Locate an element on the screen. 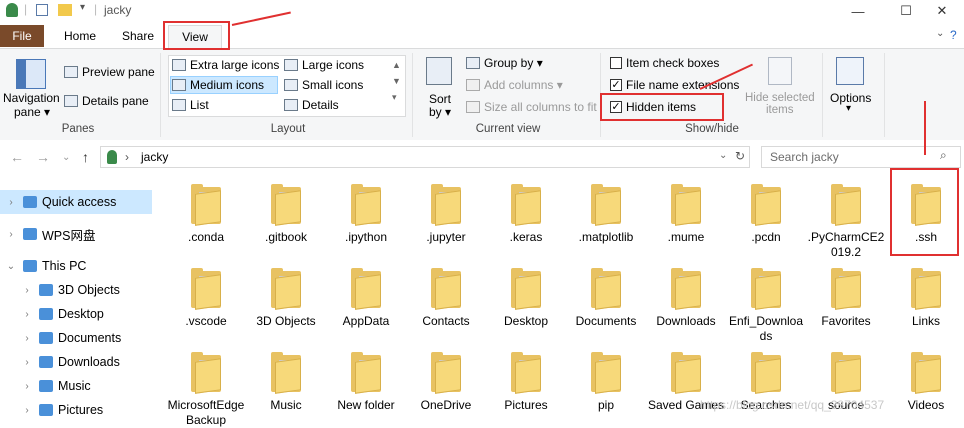  file-name-extensions-checkbox: ✓ is located at coordinates (616, 85).